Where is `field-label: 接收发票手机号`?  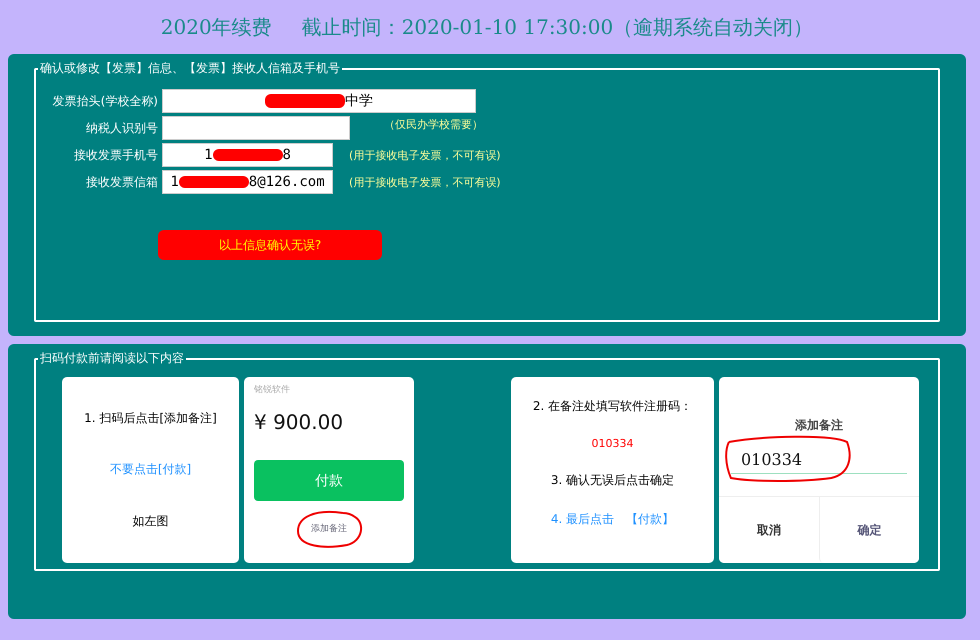
field-label: 接收发票手机号 is located at coordinates (115, 155).